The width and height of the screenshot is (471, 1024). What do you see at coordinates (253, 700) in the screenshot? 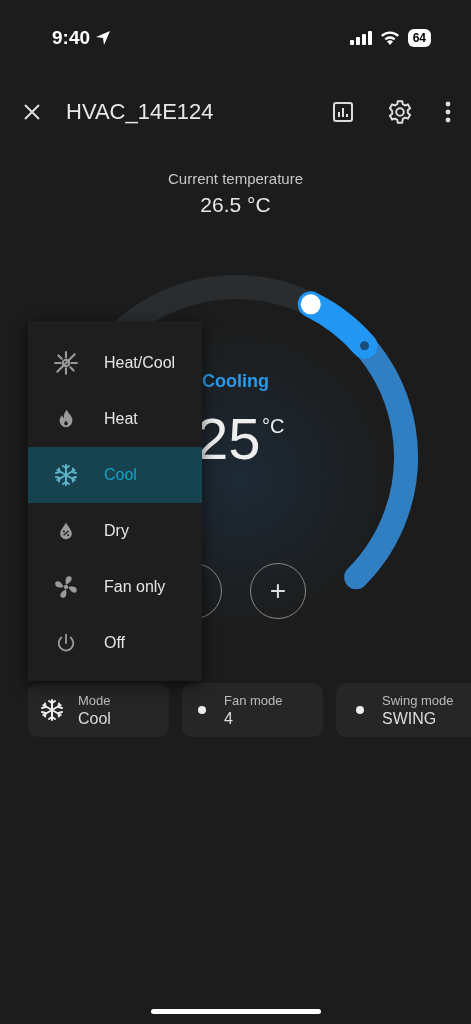
I see `feature-label: Fan mode` at bounding box center [253, 700].